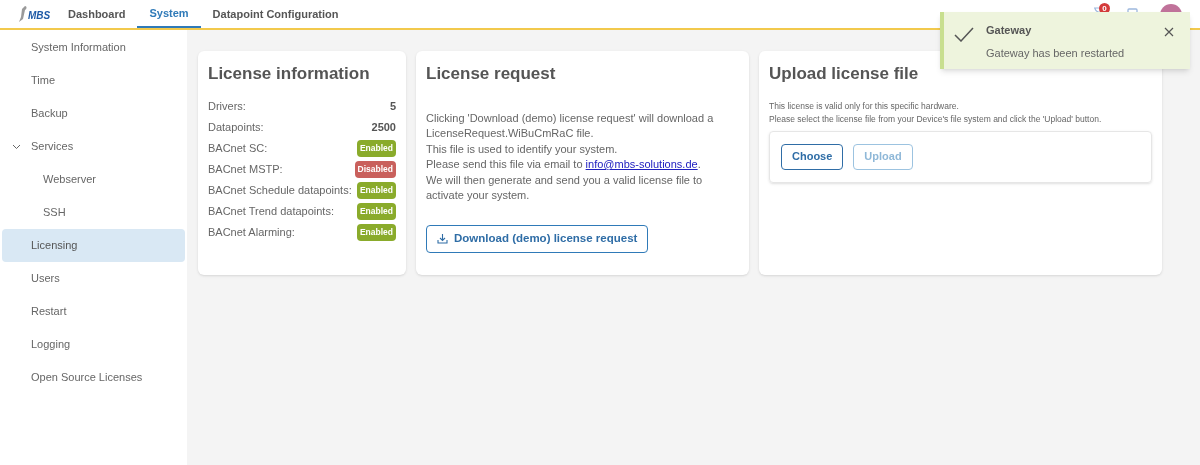 The image size is (1200, 465). What do you see at coordinates (93, 245) in the screenshot?
I see `sidebar-item: Licensing` at bounding box center [93, 245].